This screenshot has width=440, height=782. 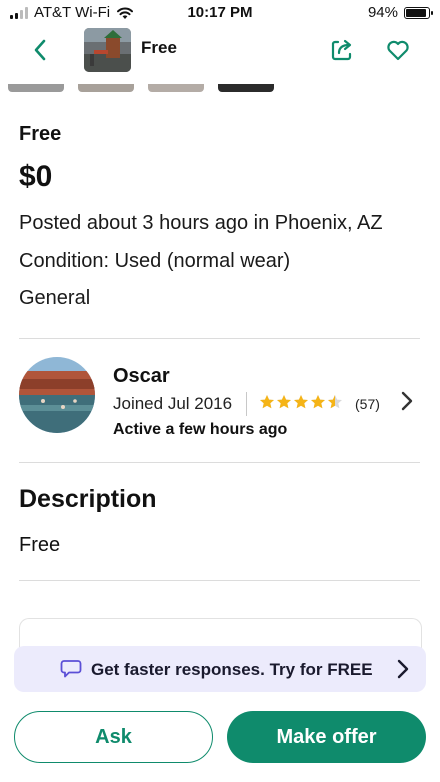 What do you see at coordinates (141, 376) in the screenshot?
I see `seller-name: Oscar` at bounding box center [141, 376].